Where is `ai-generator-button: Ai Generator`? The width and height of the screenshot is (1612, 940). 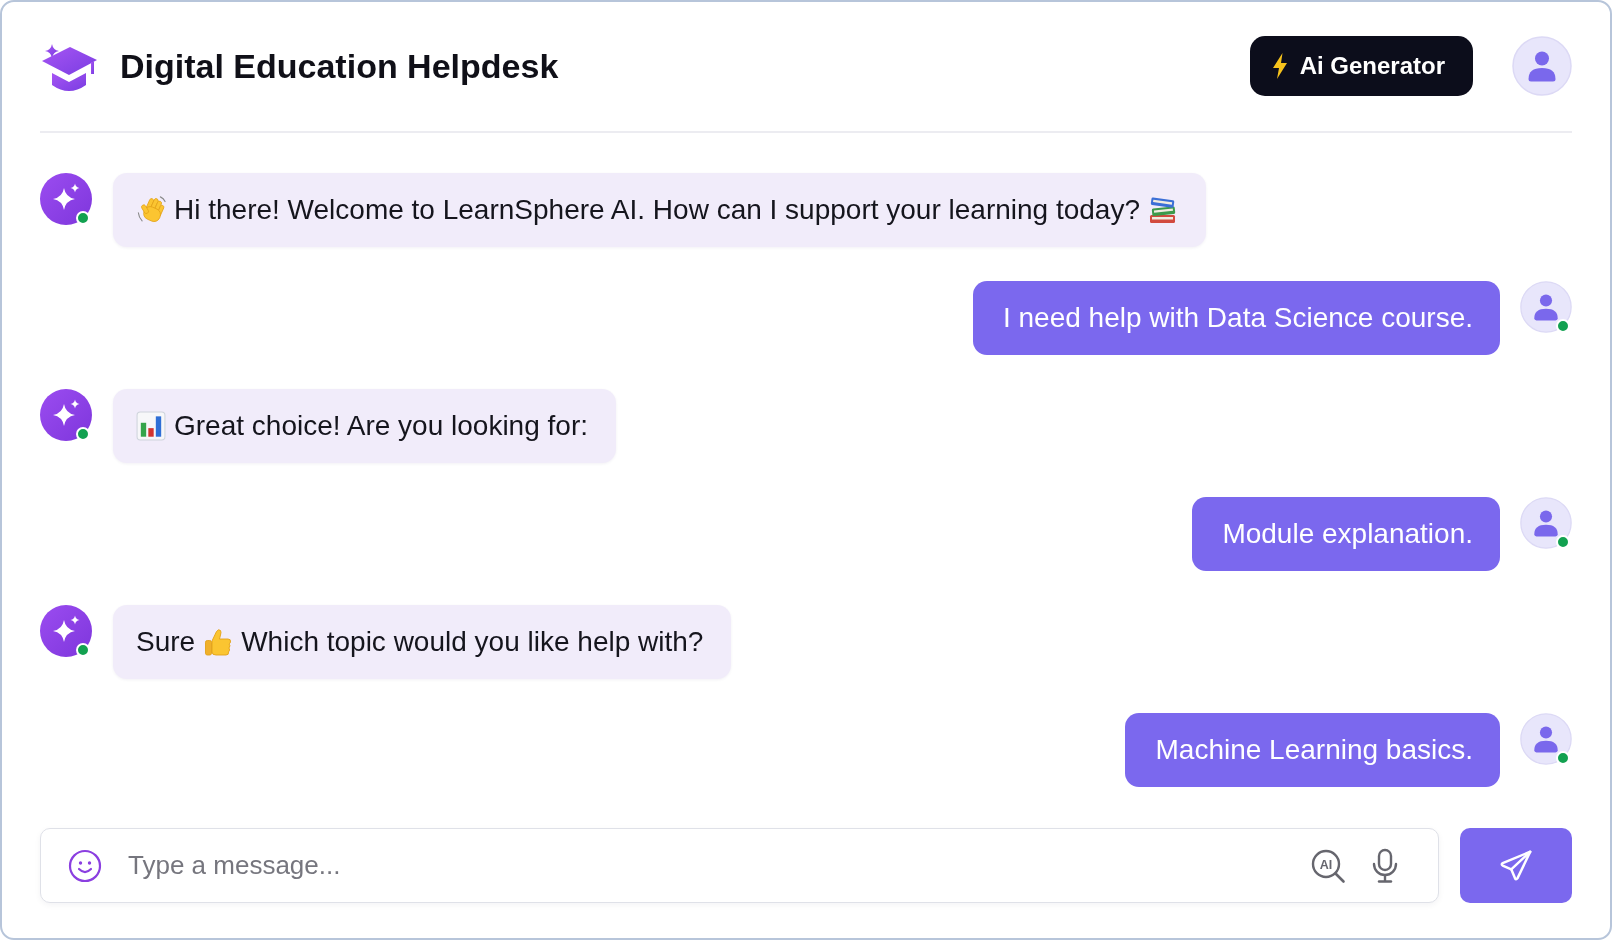 ai-generator-button: Ai Generator is located at coordinates (1361, 66).